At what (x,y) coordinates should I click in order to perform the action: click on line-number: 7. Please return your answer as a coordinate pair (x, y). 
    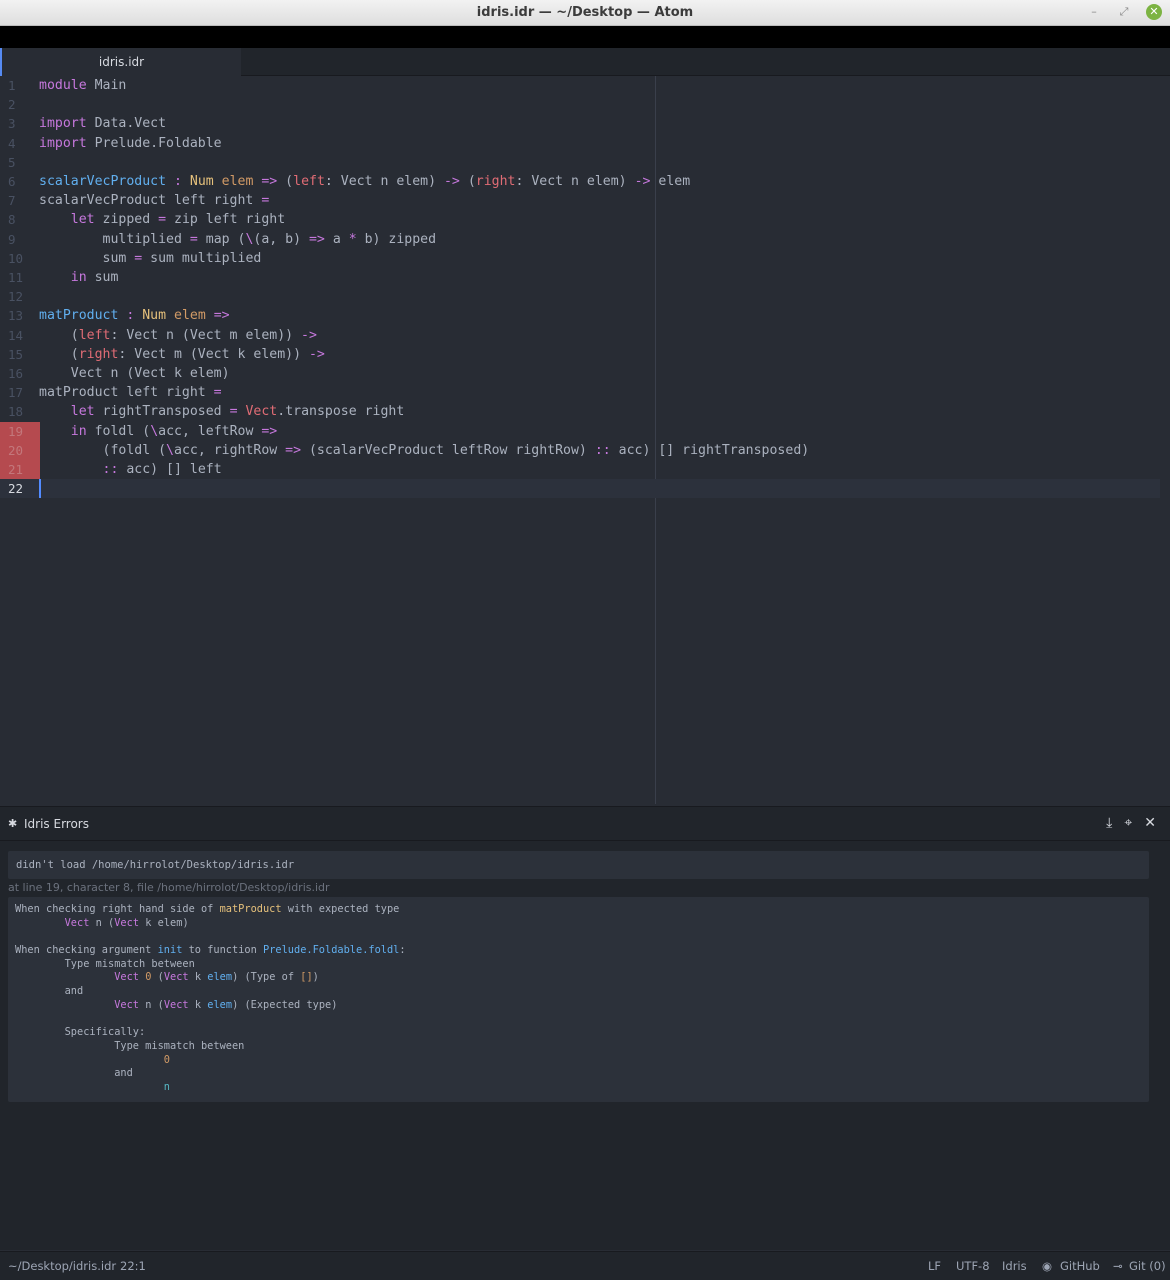
    Looking at the image, I should click on (20, 200).